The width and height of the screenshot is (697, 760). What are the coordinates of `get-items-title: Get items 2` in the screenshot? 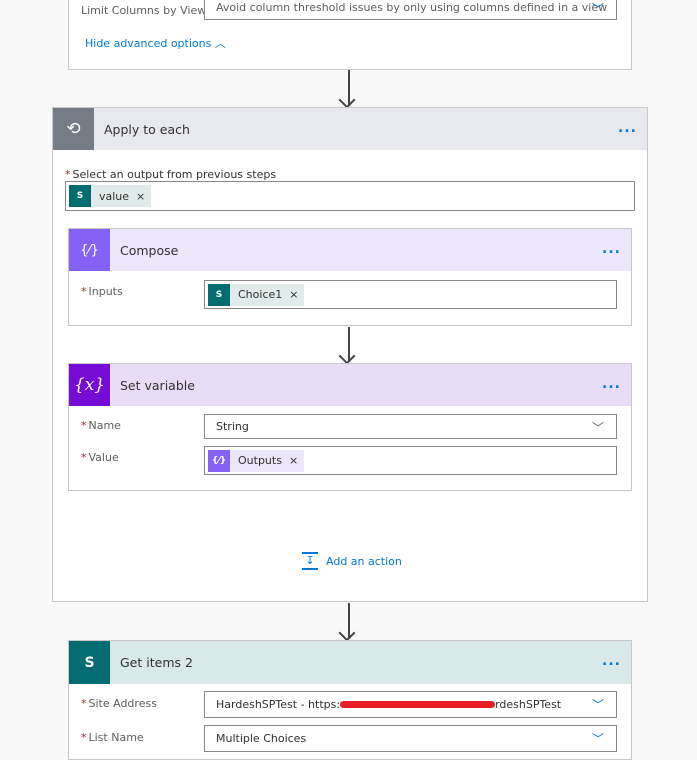 It's located at (156, 662).